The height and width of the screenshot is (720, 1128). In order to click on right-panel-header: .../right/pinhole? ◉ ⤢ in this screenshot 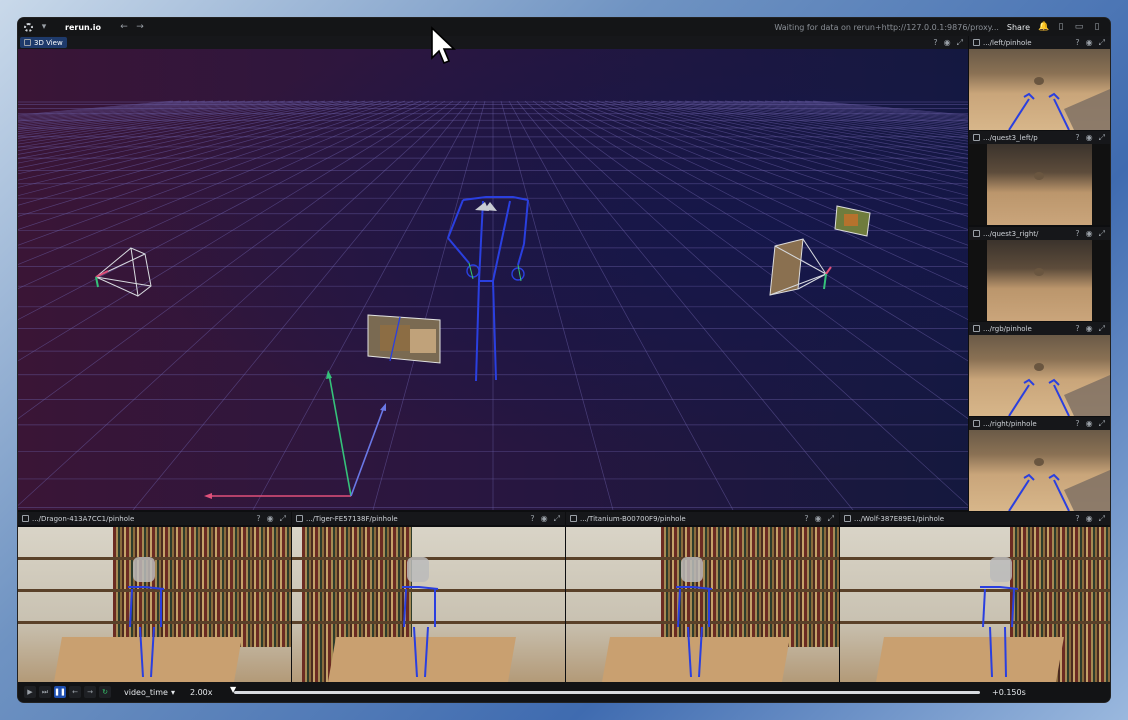, I will do `click(1039, 423)`.